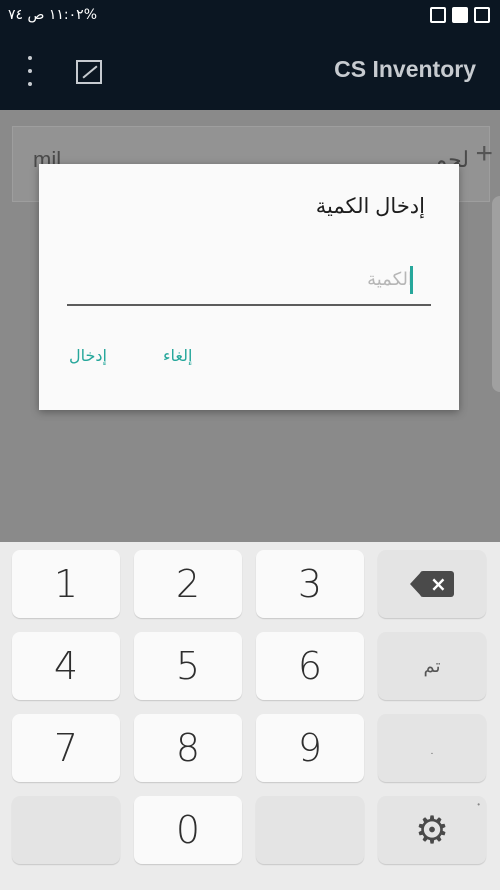 Image resolution: width=500 pixels, height=890 pixels. I want to click on dialog-title: إدخال الكمية, so click(370, 206).